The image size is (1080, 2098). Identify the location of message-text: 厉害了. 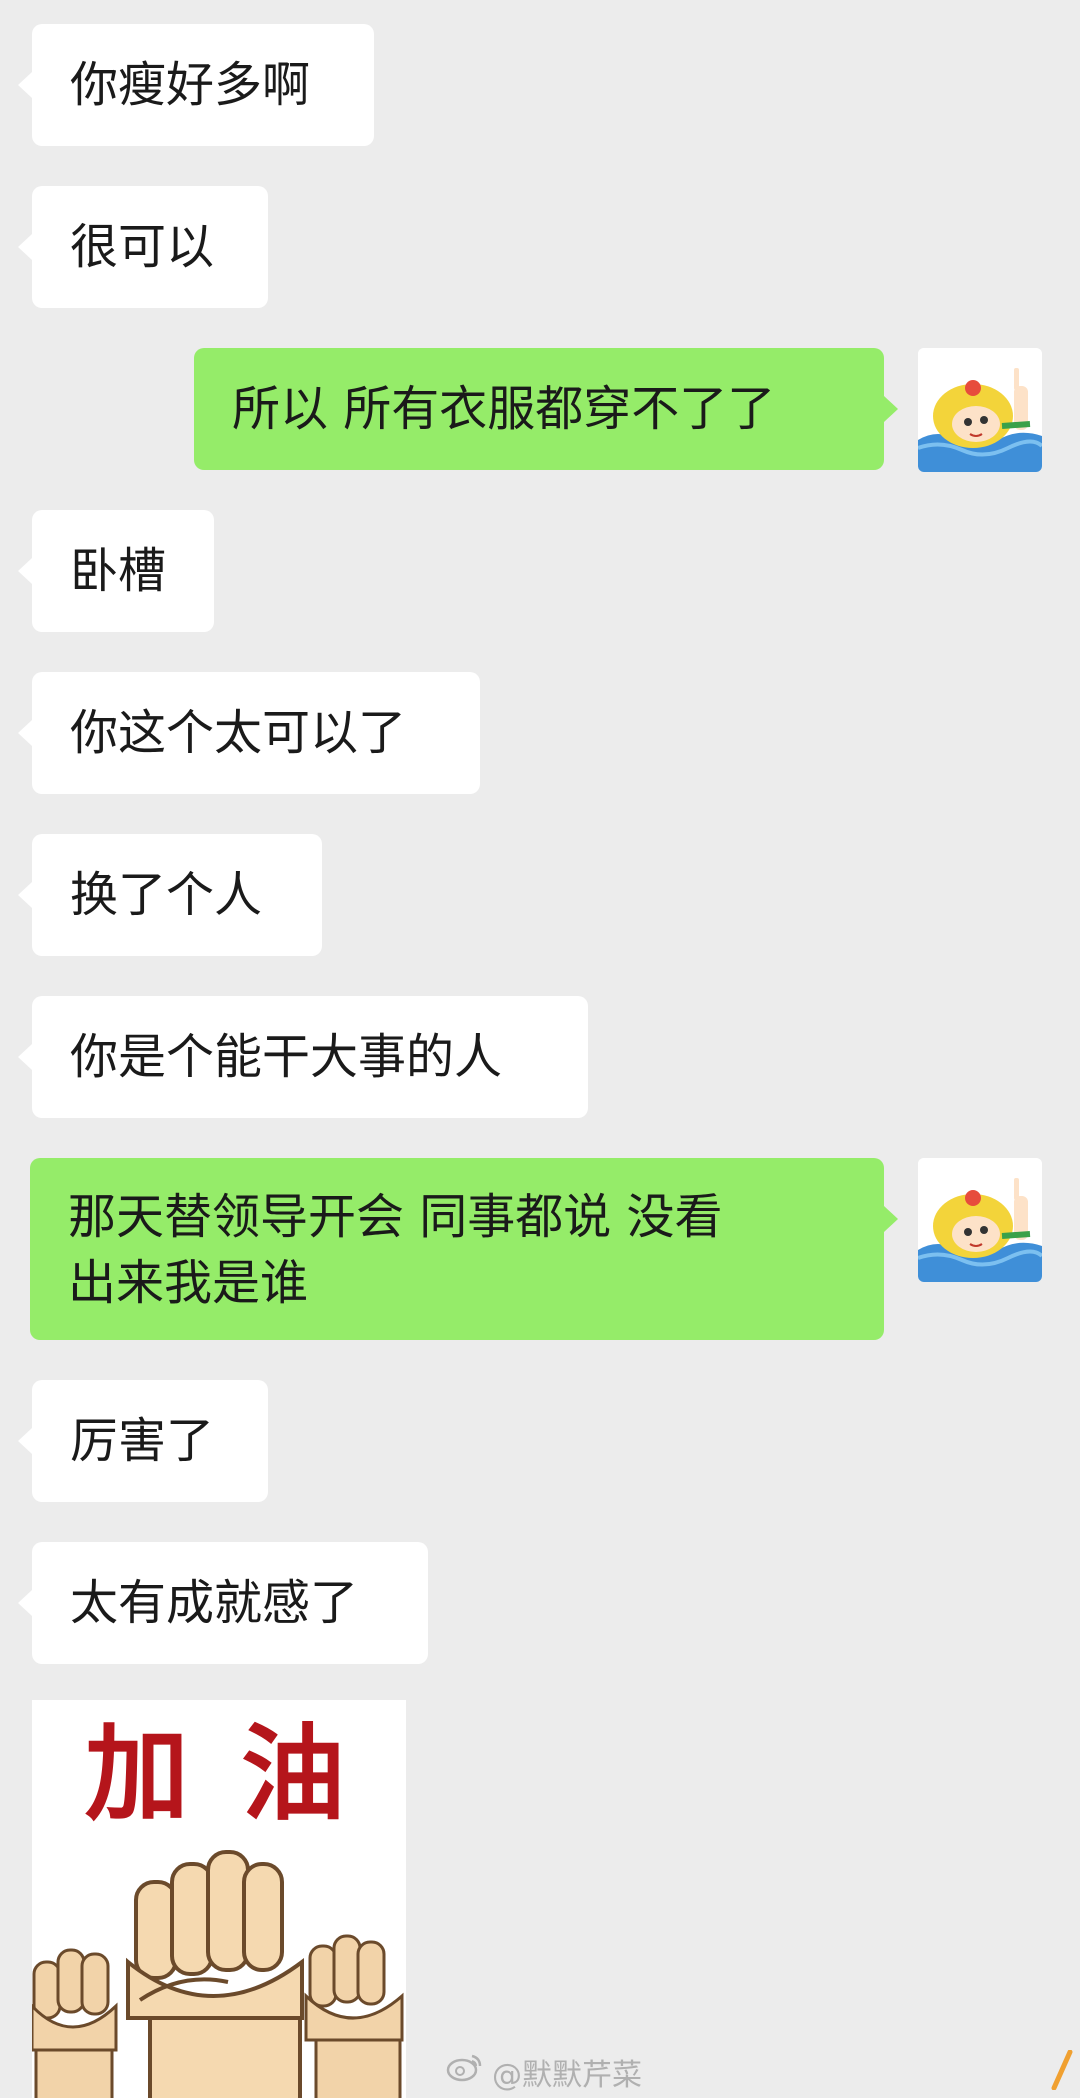
(142, 1441).